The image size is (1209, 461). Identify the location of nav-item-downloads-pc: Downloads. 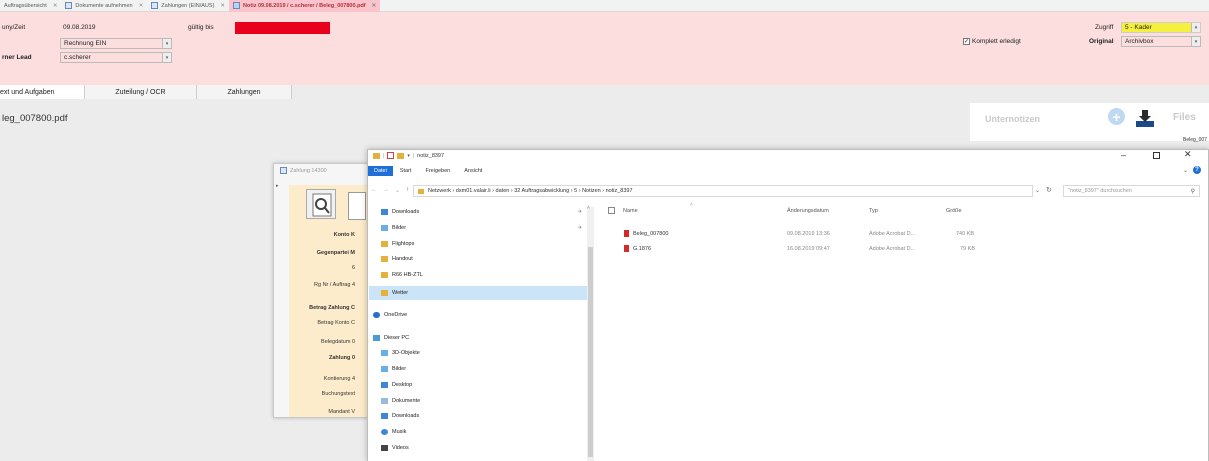
(400, 416).